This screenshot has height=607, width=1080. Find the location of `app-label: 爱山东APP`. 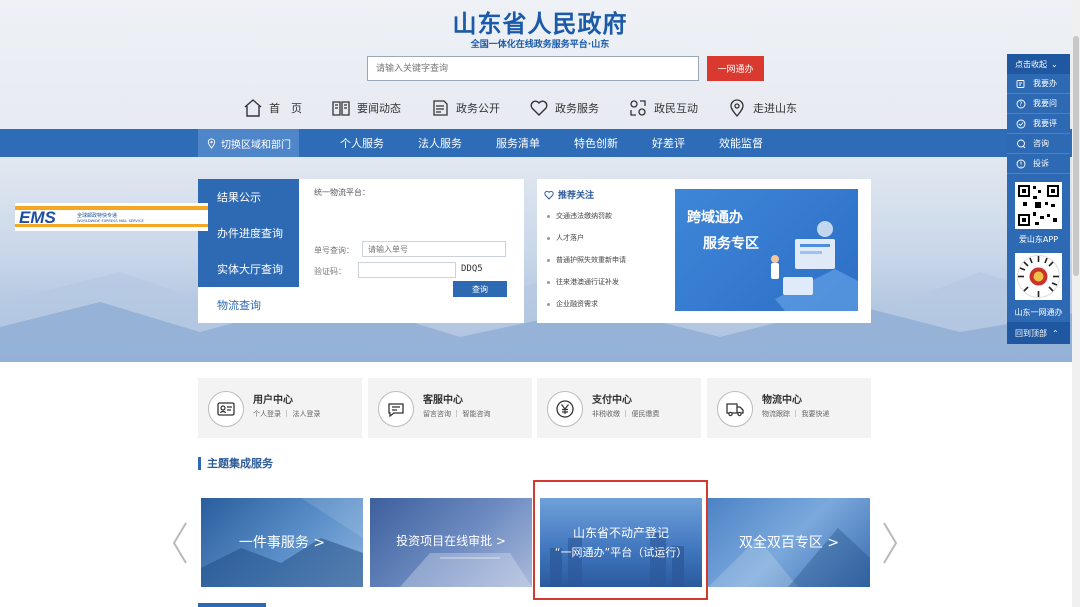

app-label: 爱山东APP is located at coordinates (1038, 239).